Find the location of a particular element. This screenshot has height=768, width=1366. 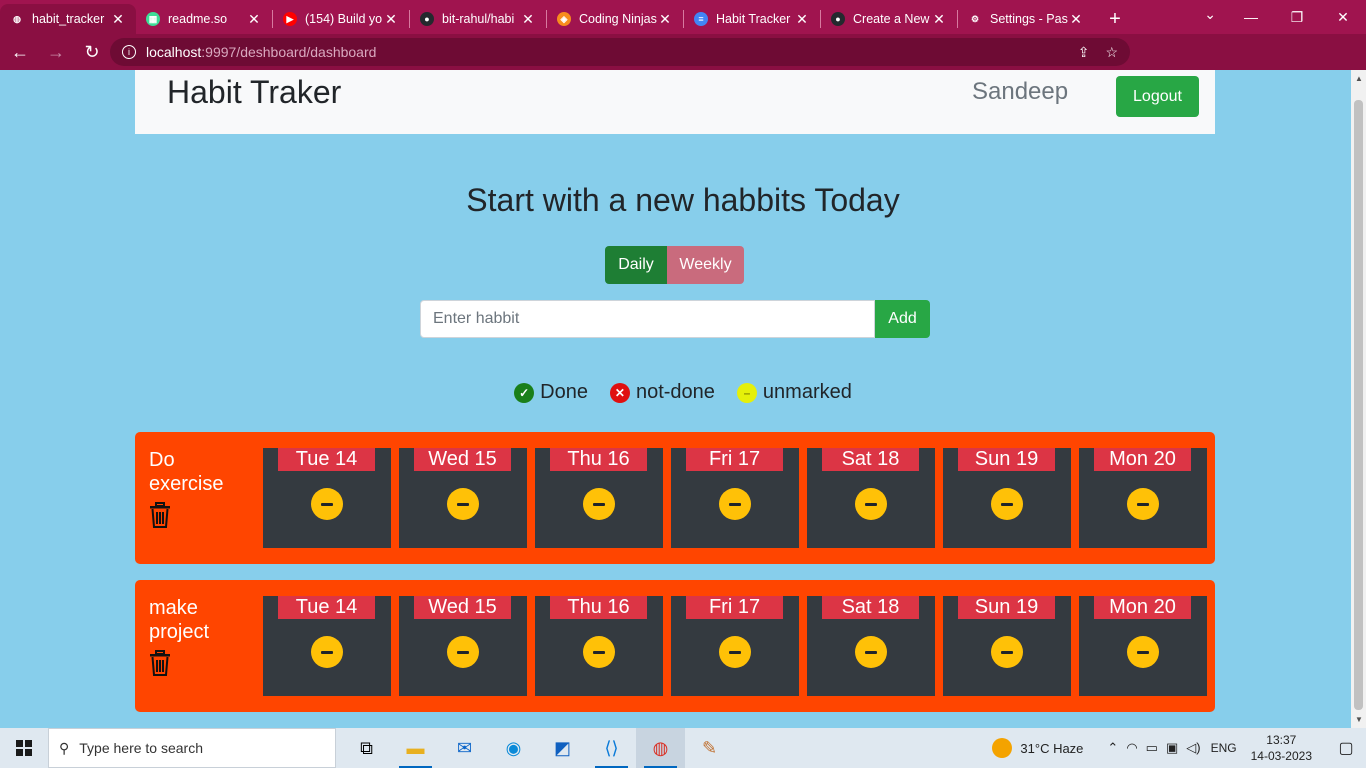

status-legend: ✓ Done ✕ not-done – unmarked is located at coordinates (683, 392).